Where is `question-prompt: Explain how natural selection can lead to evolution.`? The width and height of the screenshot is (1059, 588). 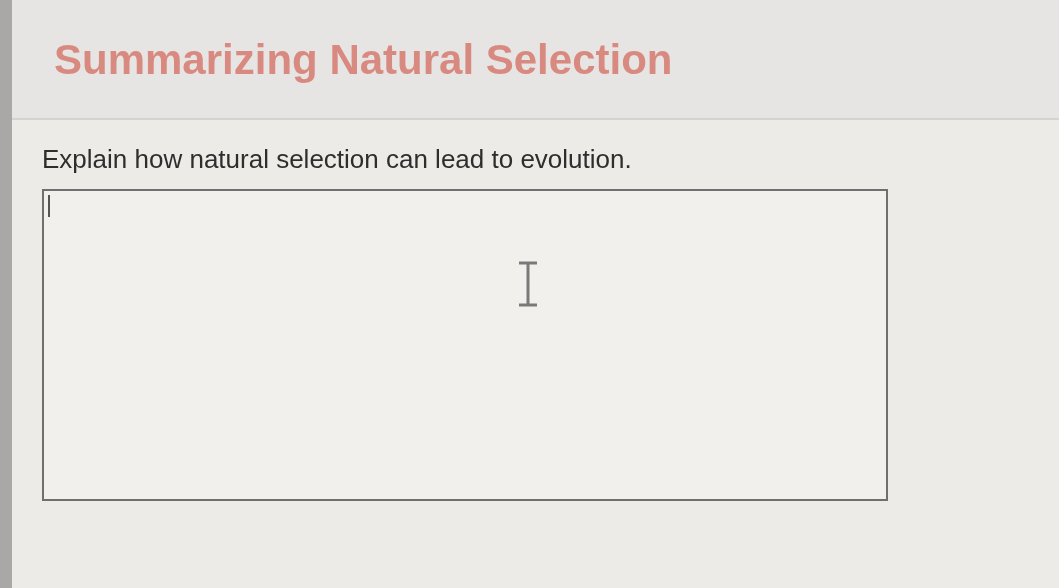
question-prompt: Explain how natural selection can lead to evolution. is located at coordinates (337, 159).